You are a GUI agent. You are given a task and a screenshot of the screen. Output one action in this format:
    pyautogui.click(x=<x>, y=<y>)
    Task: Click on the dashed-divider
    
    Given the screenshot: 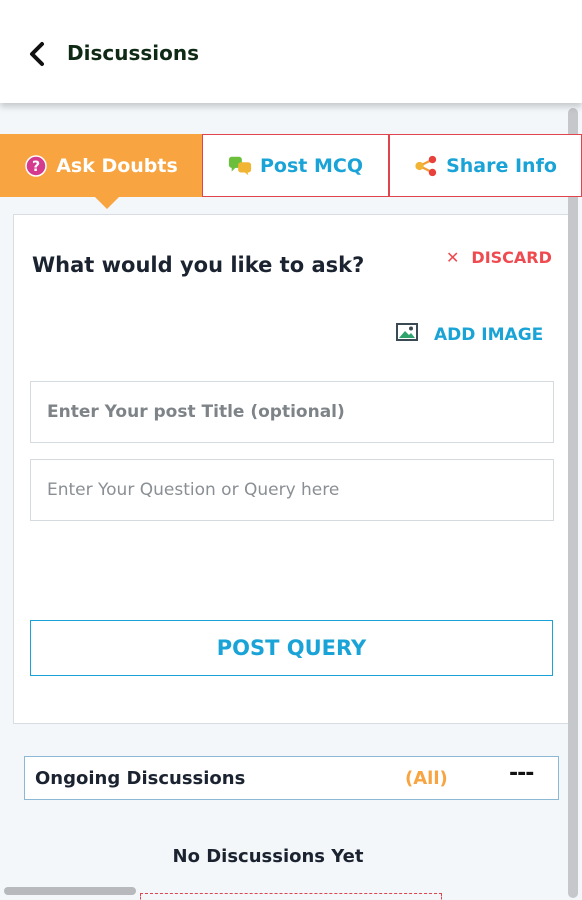 What is the action you would take?
    pyautogui.click(x=291, y=896)
    